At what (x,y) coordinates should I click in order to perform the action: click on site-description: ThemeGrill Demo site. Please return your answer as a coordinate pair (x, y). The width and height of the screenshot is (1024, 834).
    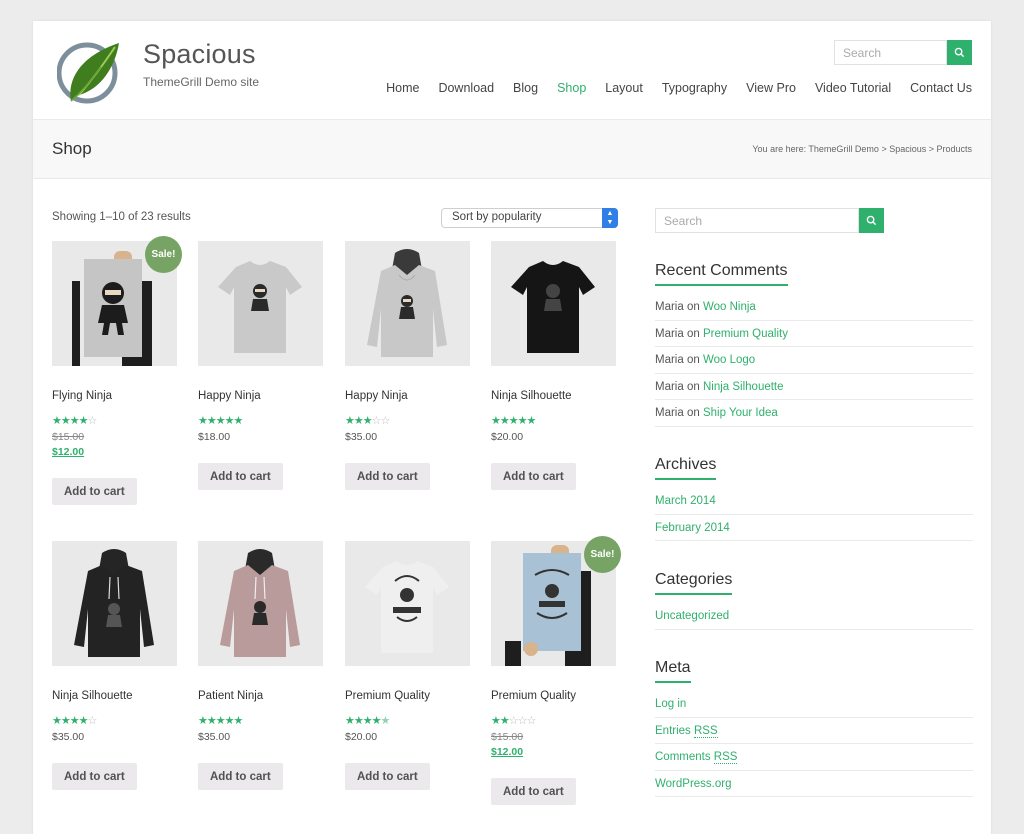
    Looking at the image, I should click on (201, 82).